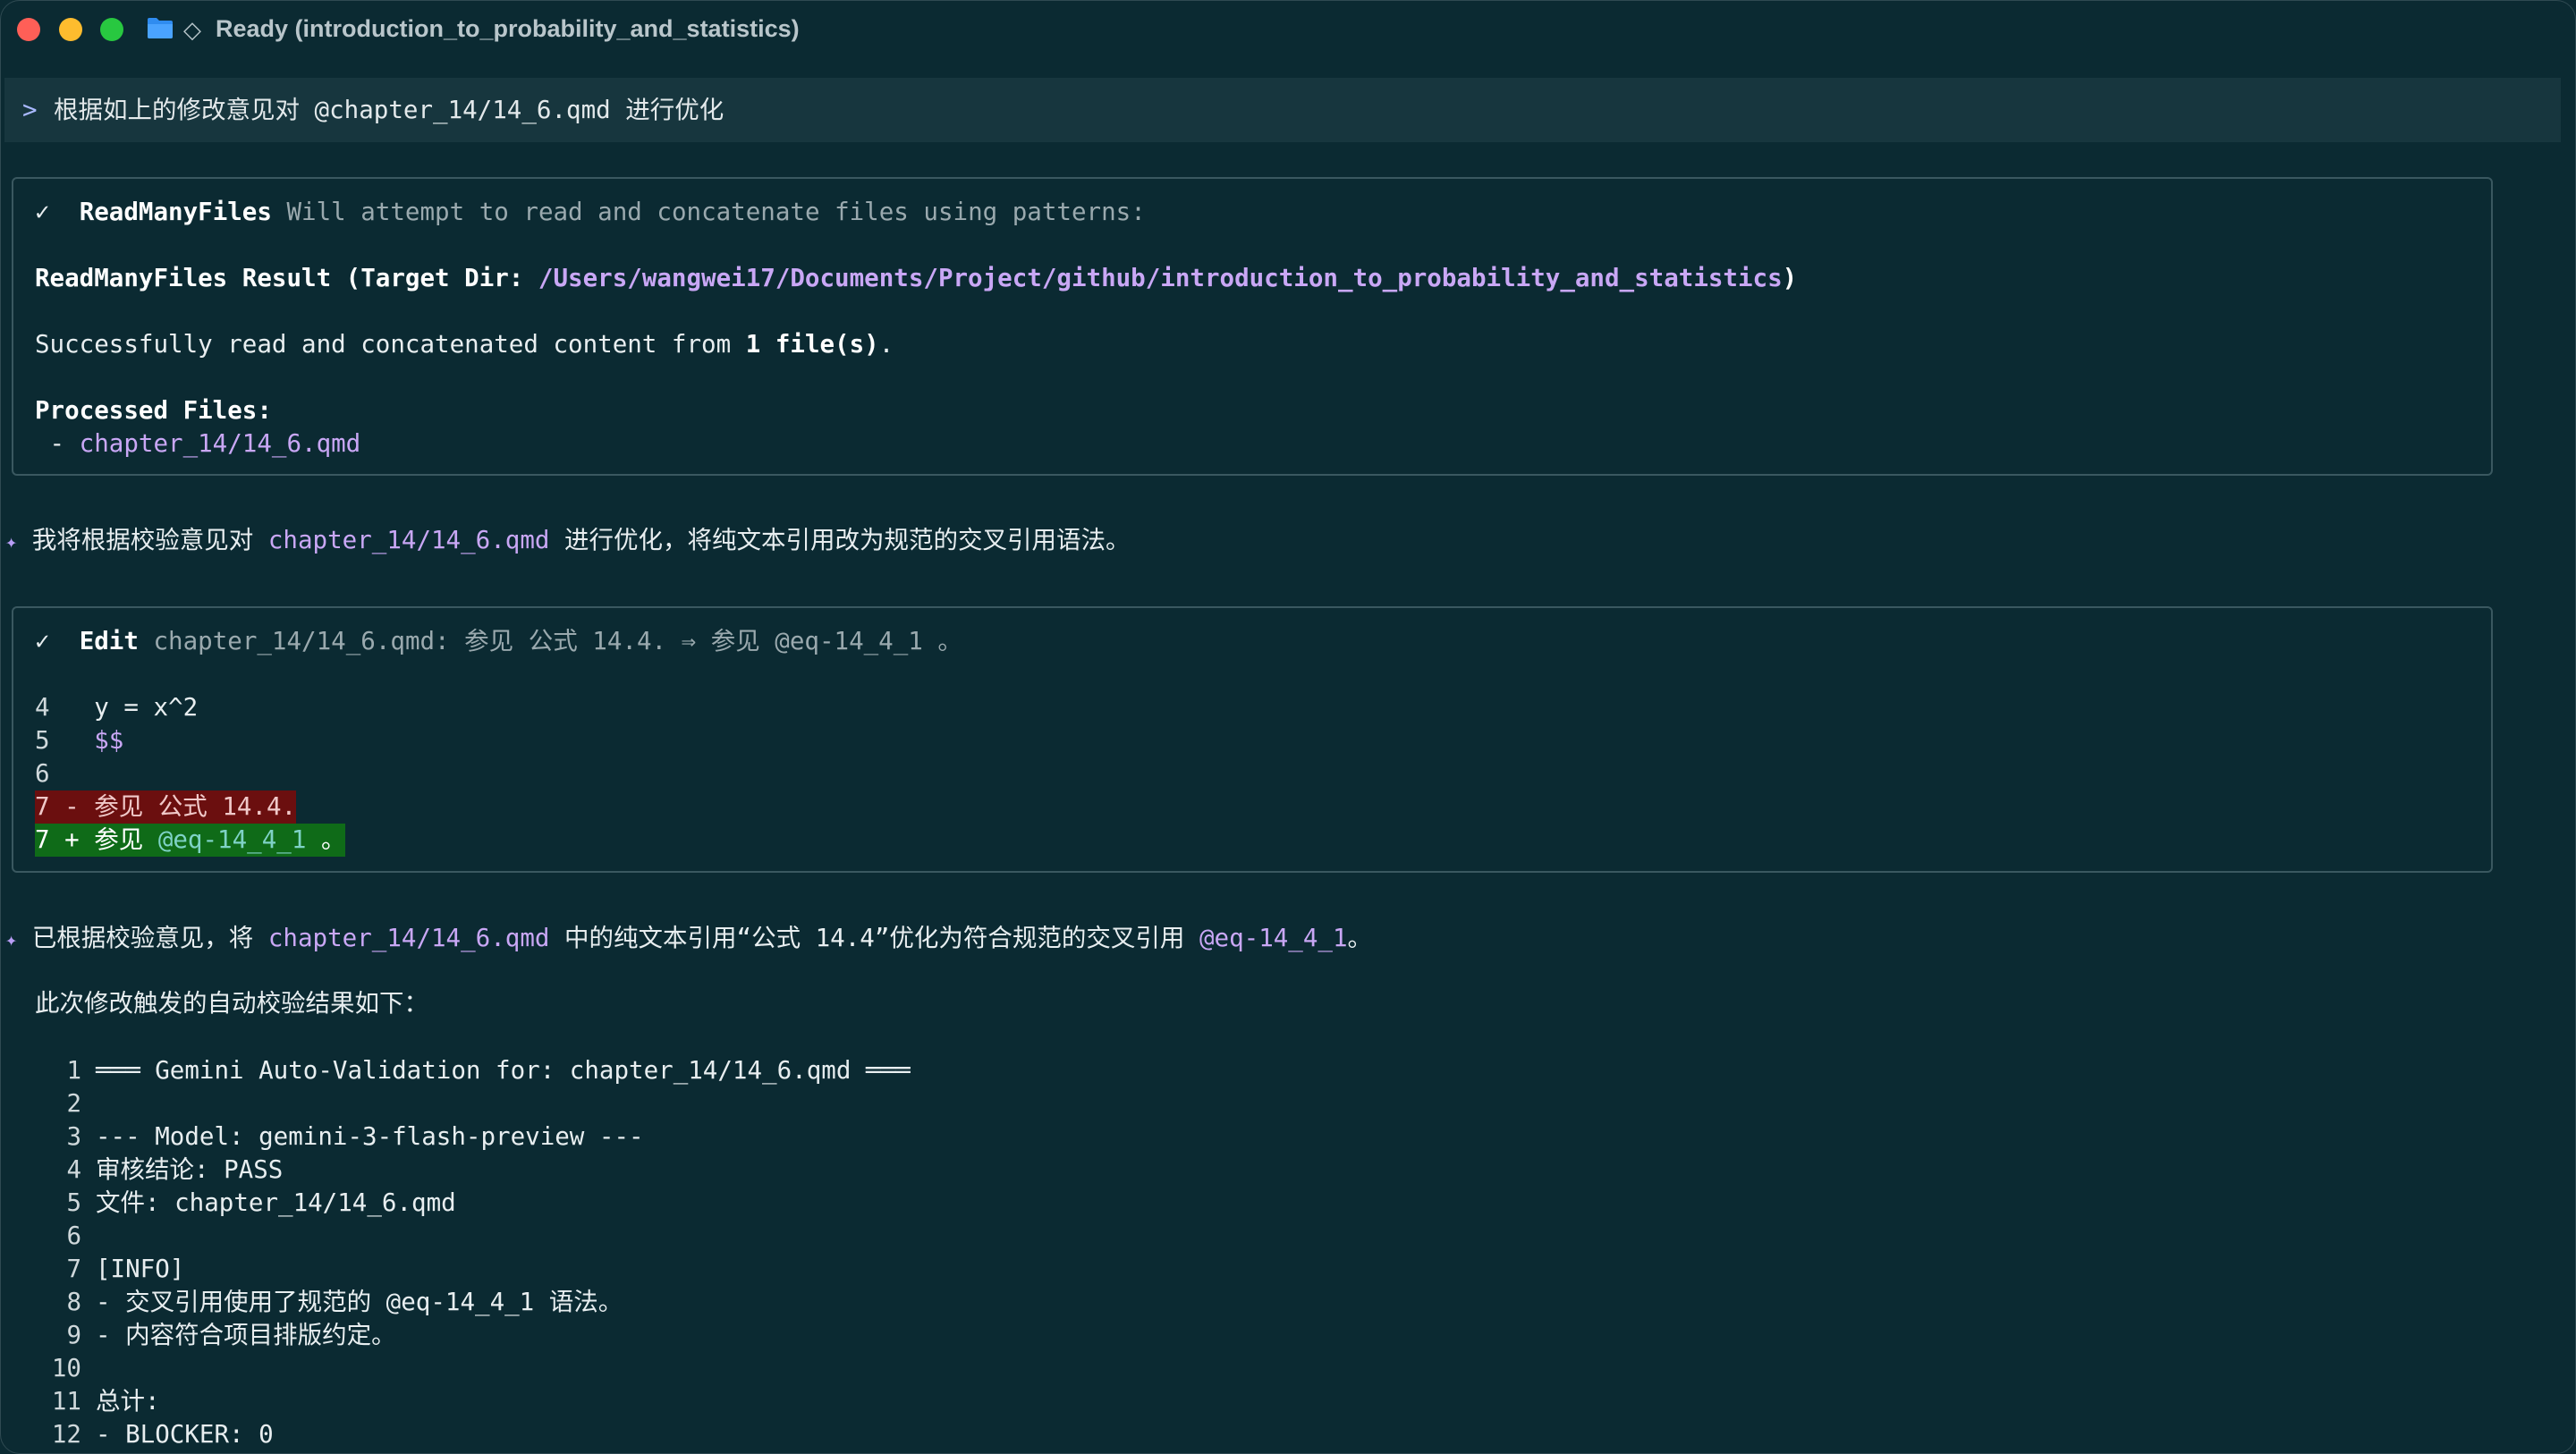 The height and width of the screenshot is (1454, 2576). Describe the element at coordinates (190, 1169) in the screenshot. I see `line-text: 审核结论: PASS` at that location.